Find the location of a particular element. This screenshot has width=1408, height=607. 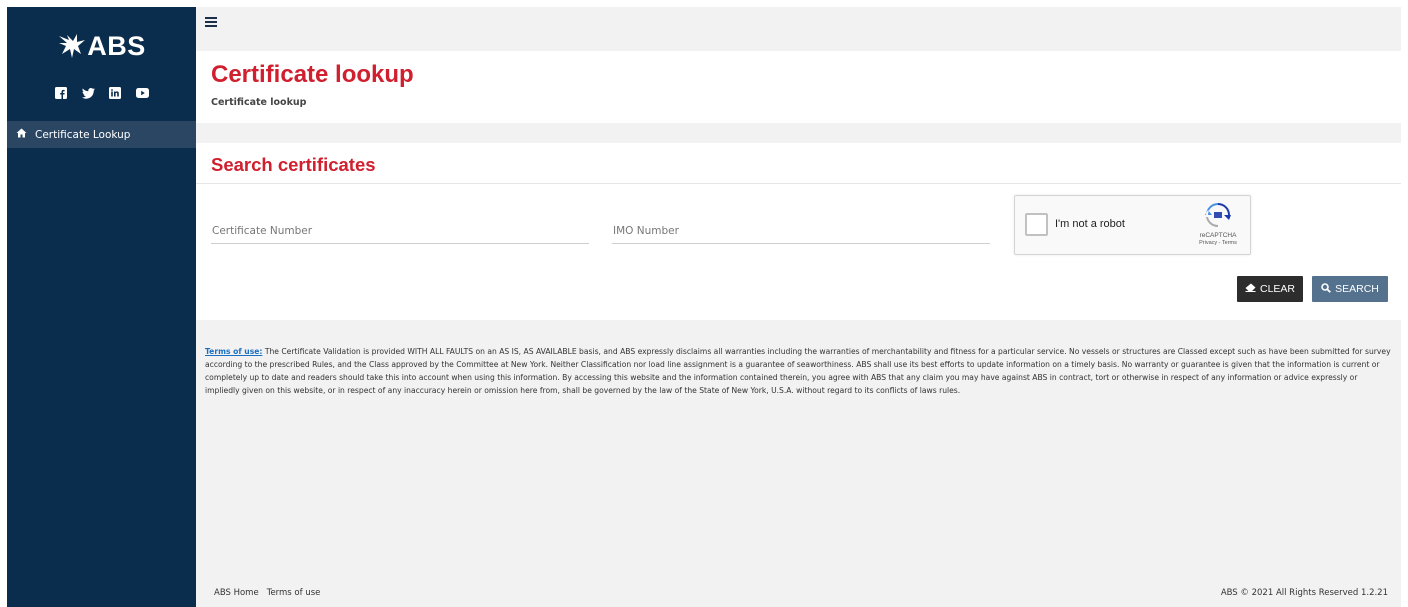

twitter-icon is located at coordinates (88, 93).